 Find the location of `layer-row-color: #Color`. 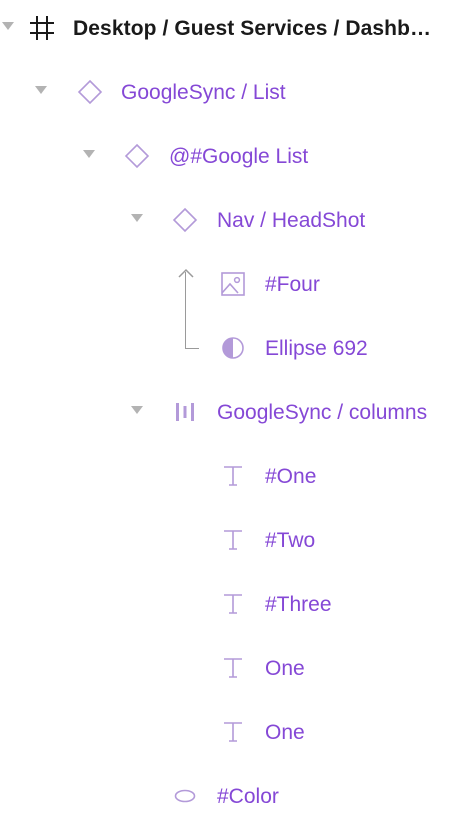

layer-row-color: #Color is located at coordinates (227, 798).